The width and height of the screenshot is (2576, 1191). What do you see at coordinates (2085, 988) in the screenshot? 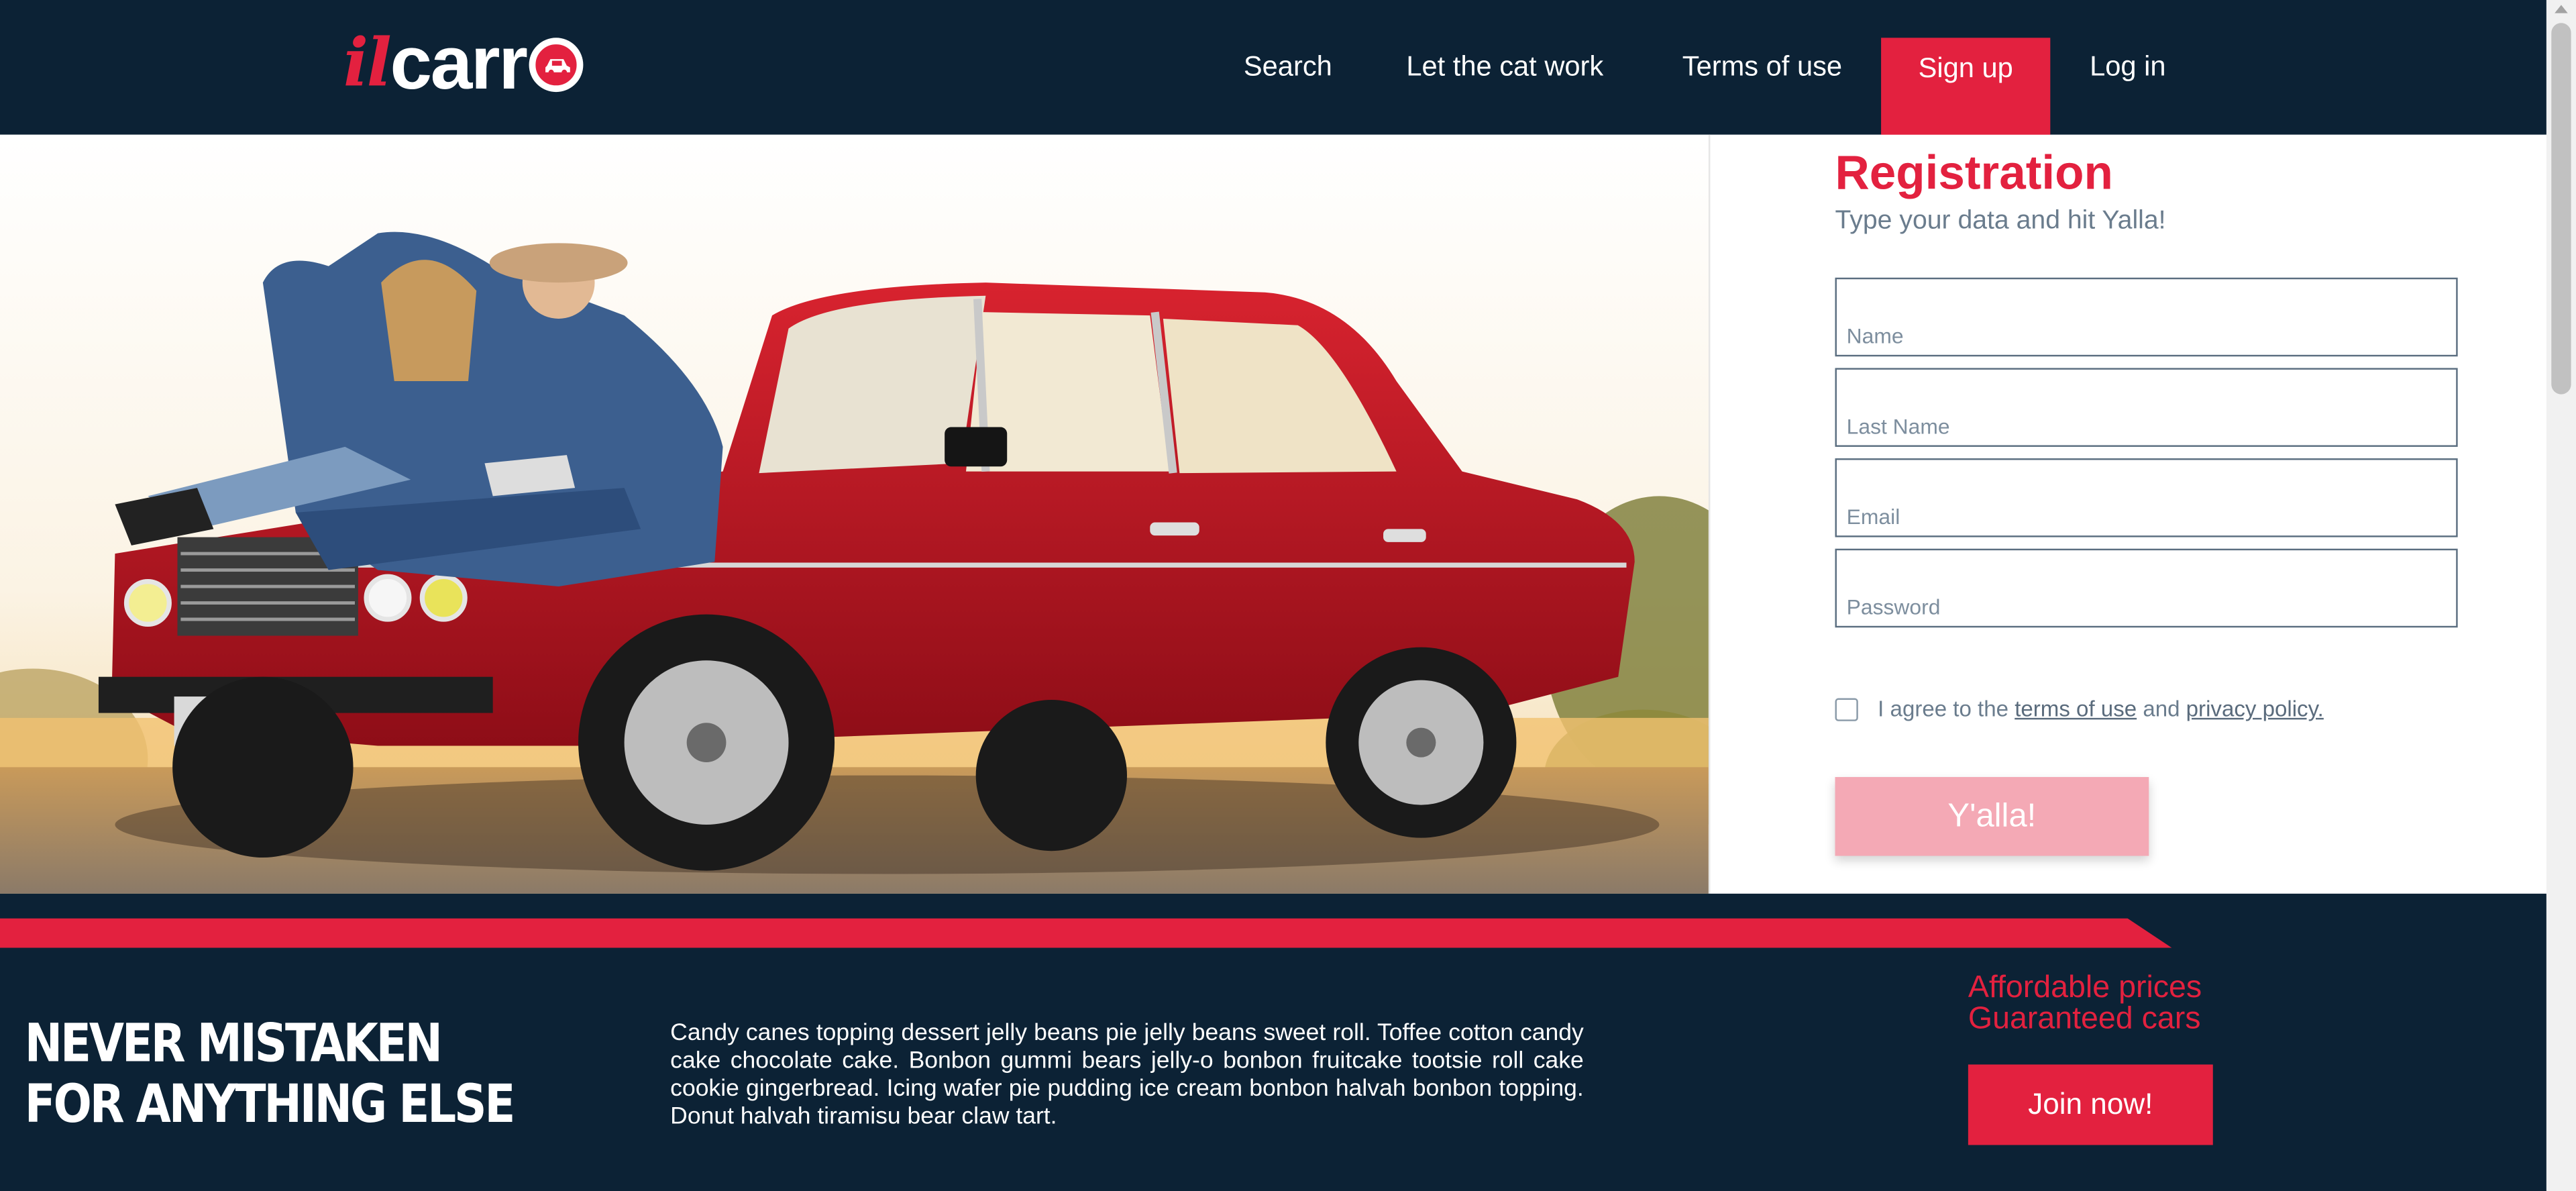
I see `promo-line-1: Affordable prices` at bounding box center [2085, 988].